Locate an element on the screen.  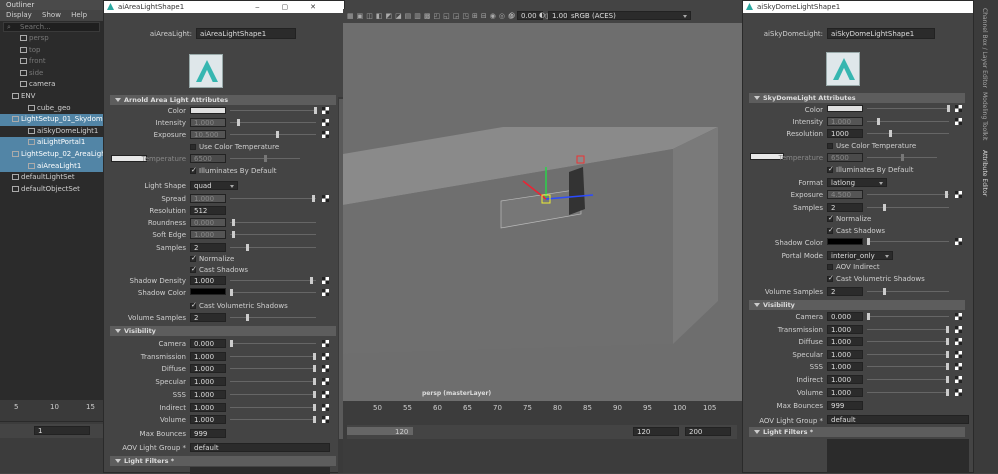
sky-resolution-slider is located at coordinates (908, 133).